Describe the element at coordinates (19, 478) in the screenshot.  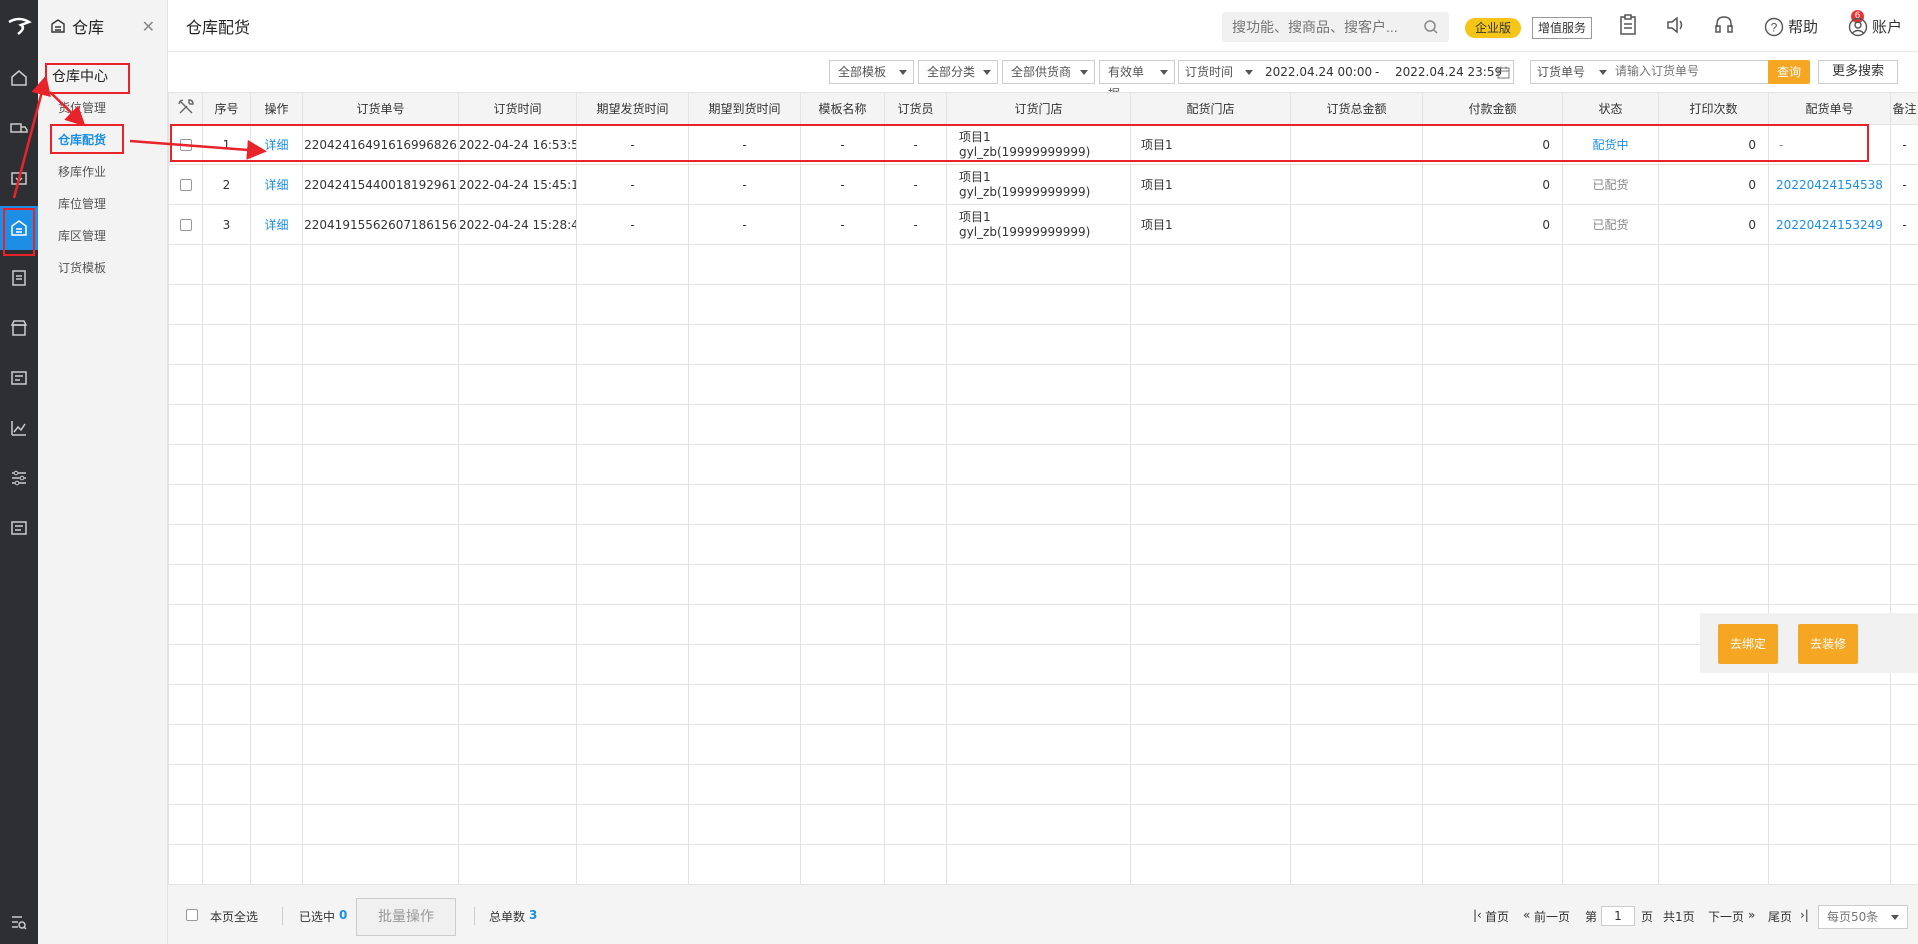
I see `settings-sliders-icon` at that location.